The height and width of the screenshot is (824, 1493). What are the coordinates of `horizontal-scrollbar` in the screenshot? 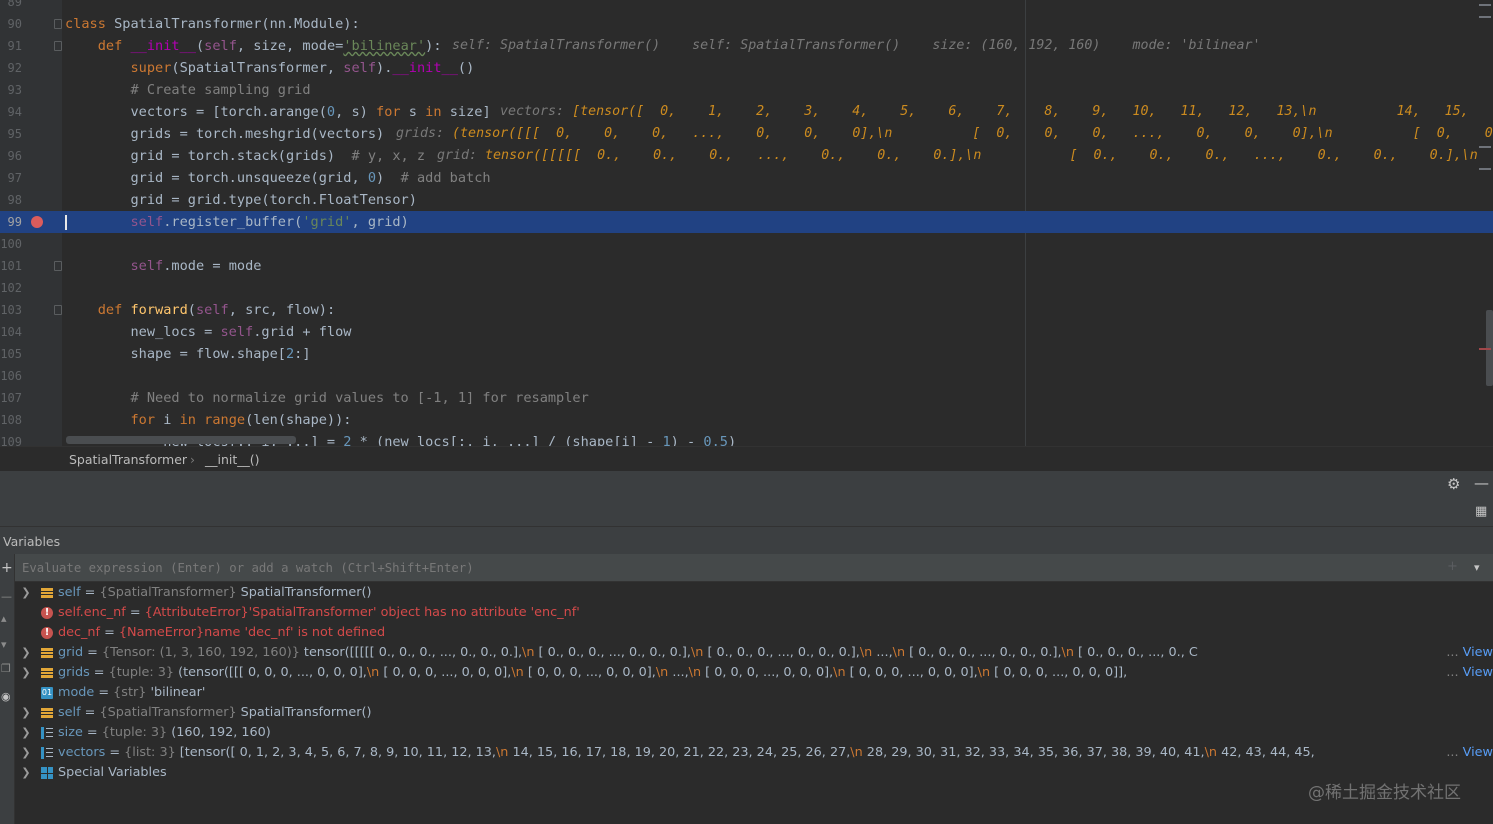 It's located at (181, 440).